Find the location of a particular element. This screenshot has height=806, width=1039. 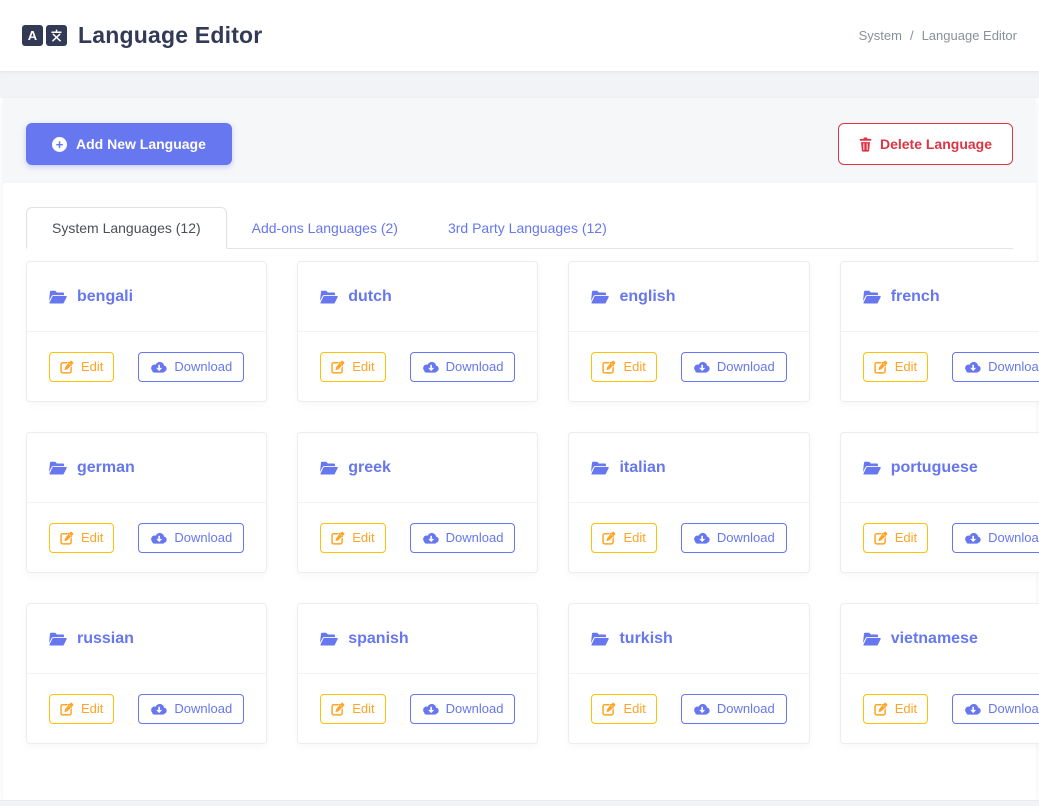

page-background-band is located at coordinates (519, 84).